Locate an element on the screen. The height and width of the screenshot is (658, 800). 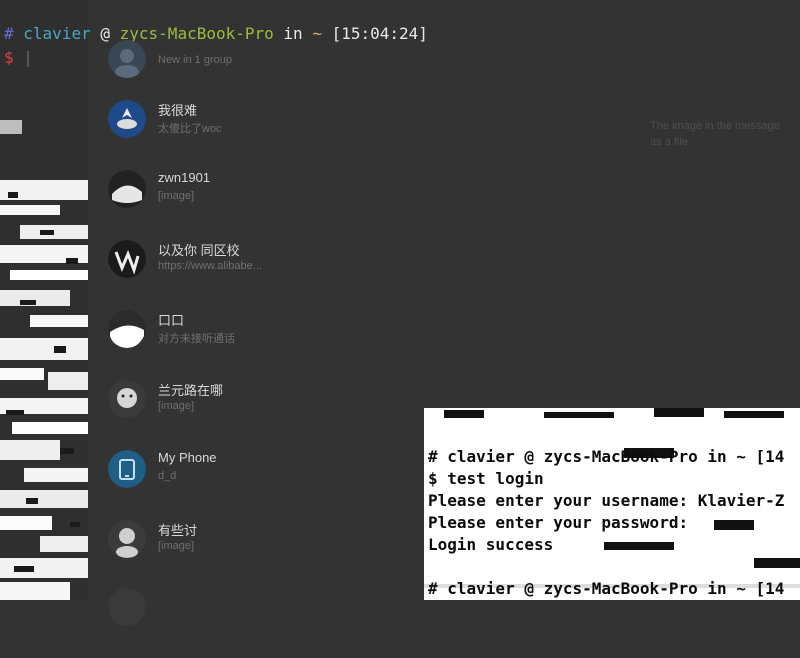
terminal-line: Please enter your password: is located at coordinates (558, 522).